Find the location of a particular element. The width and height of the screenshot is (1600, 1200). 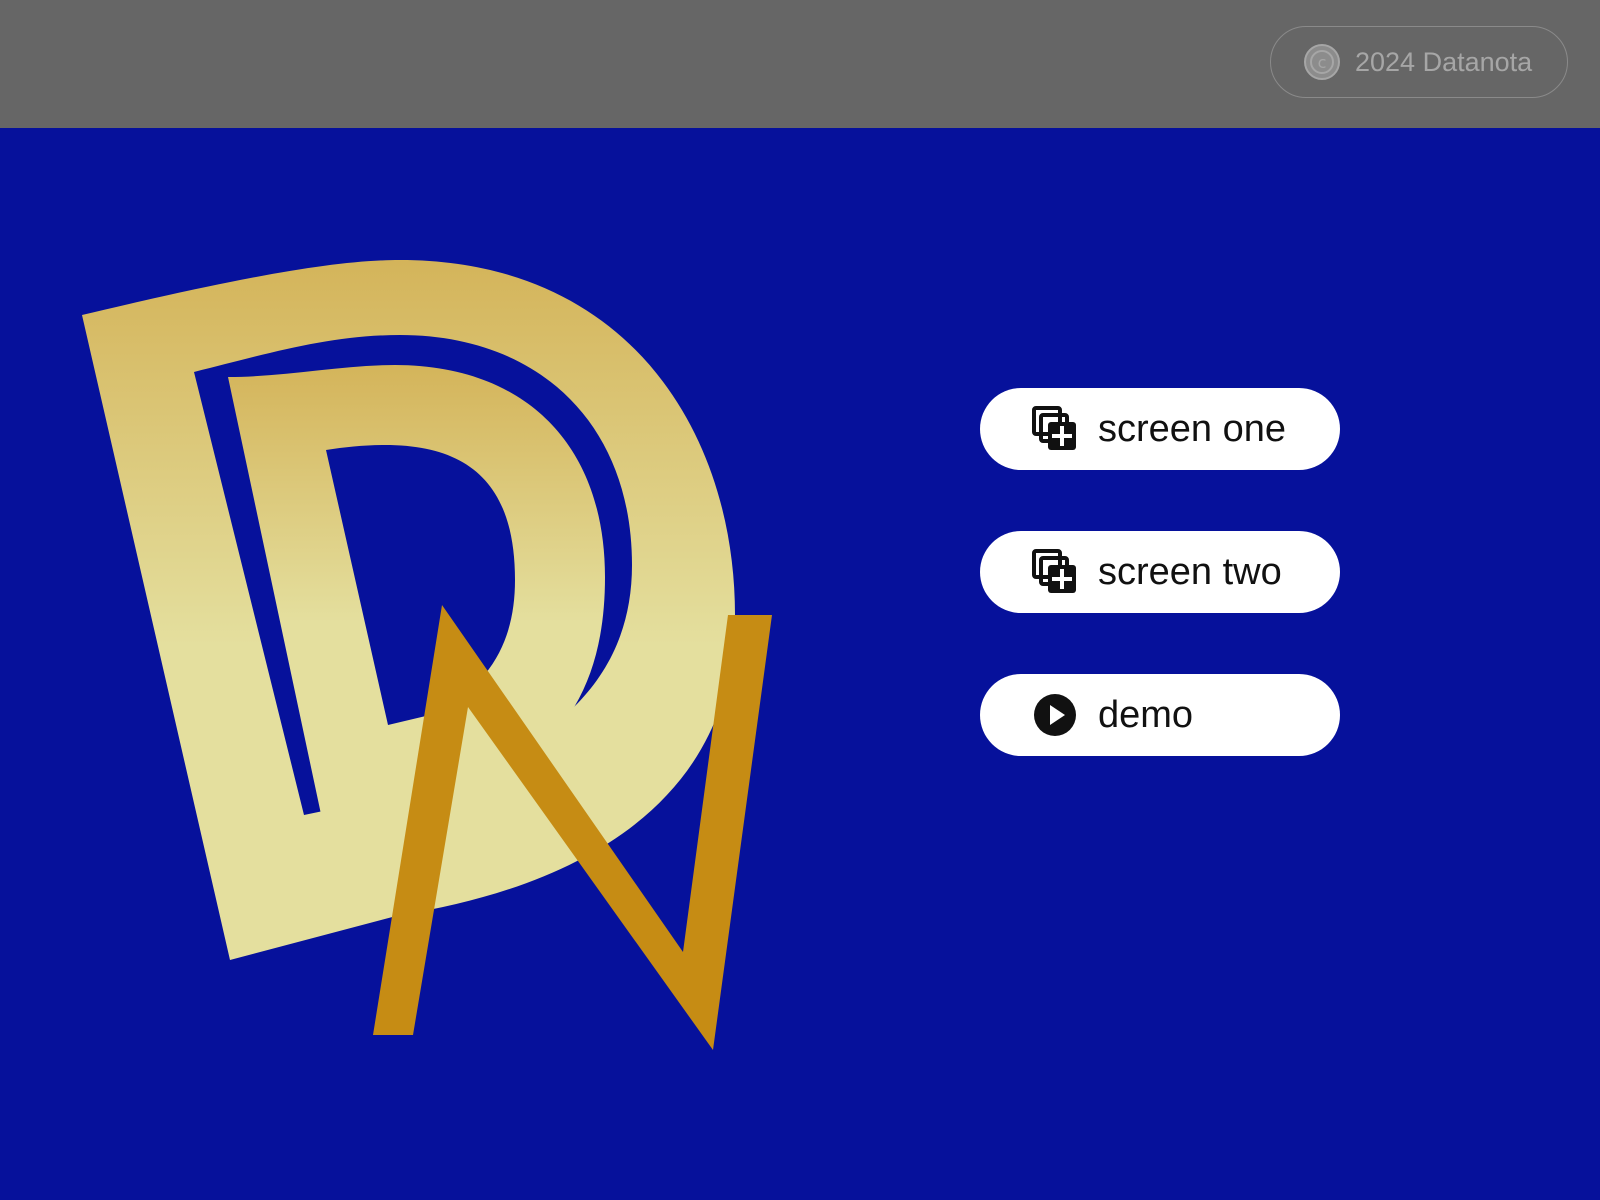

play-circle-icon is located at coordinates (1055, 715).